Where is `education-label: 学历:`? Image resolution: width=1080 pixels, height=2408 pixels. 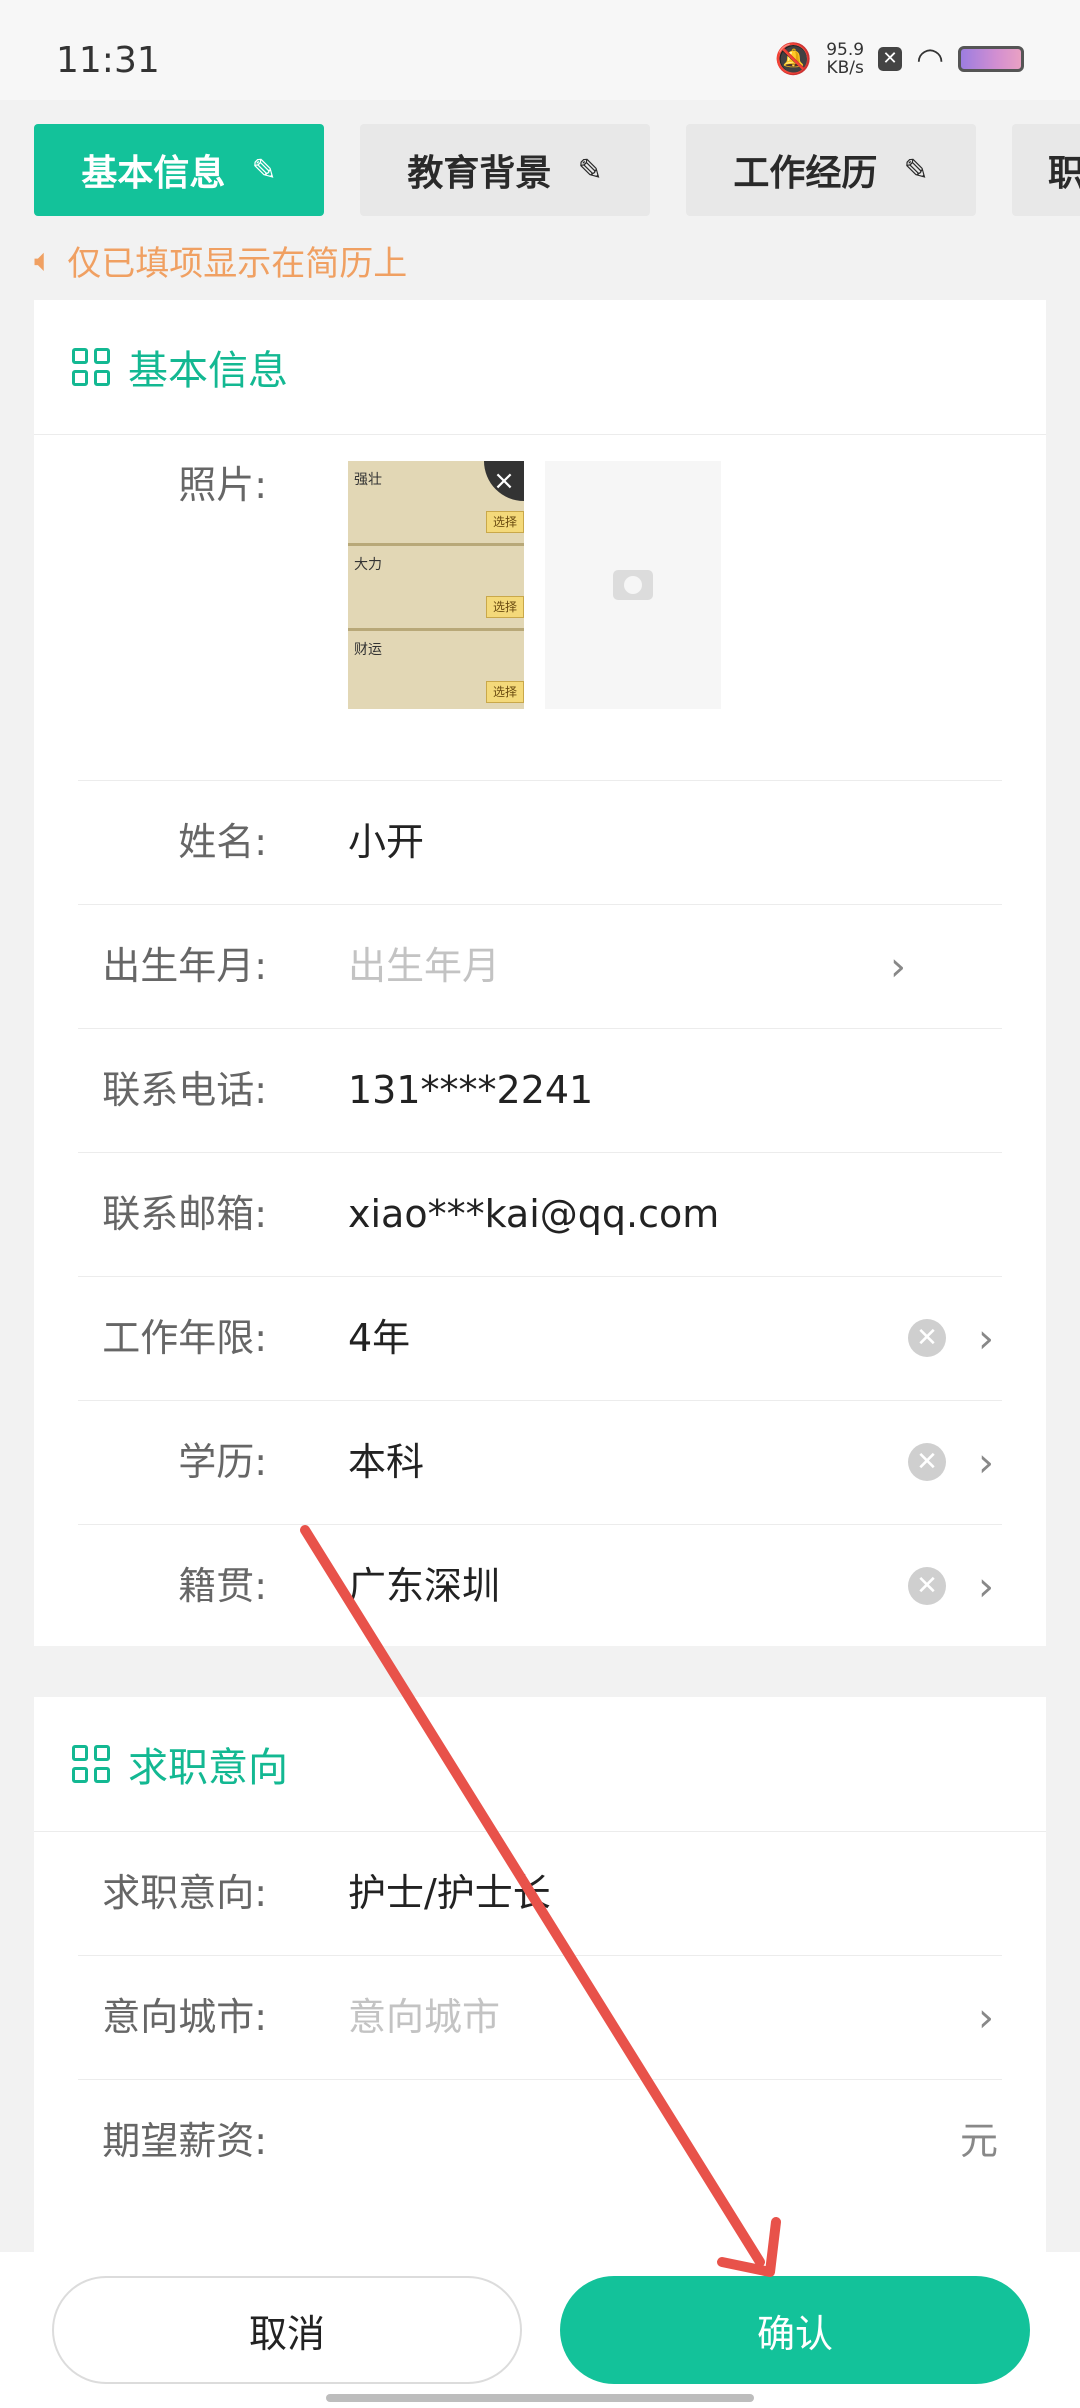 education-label: 学历: is located at coordinates (222, 1462).